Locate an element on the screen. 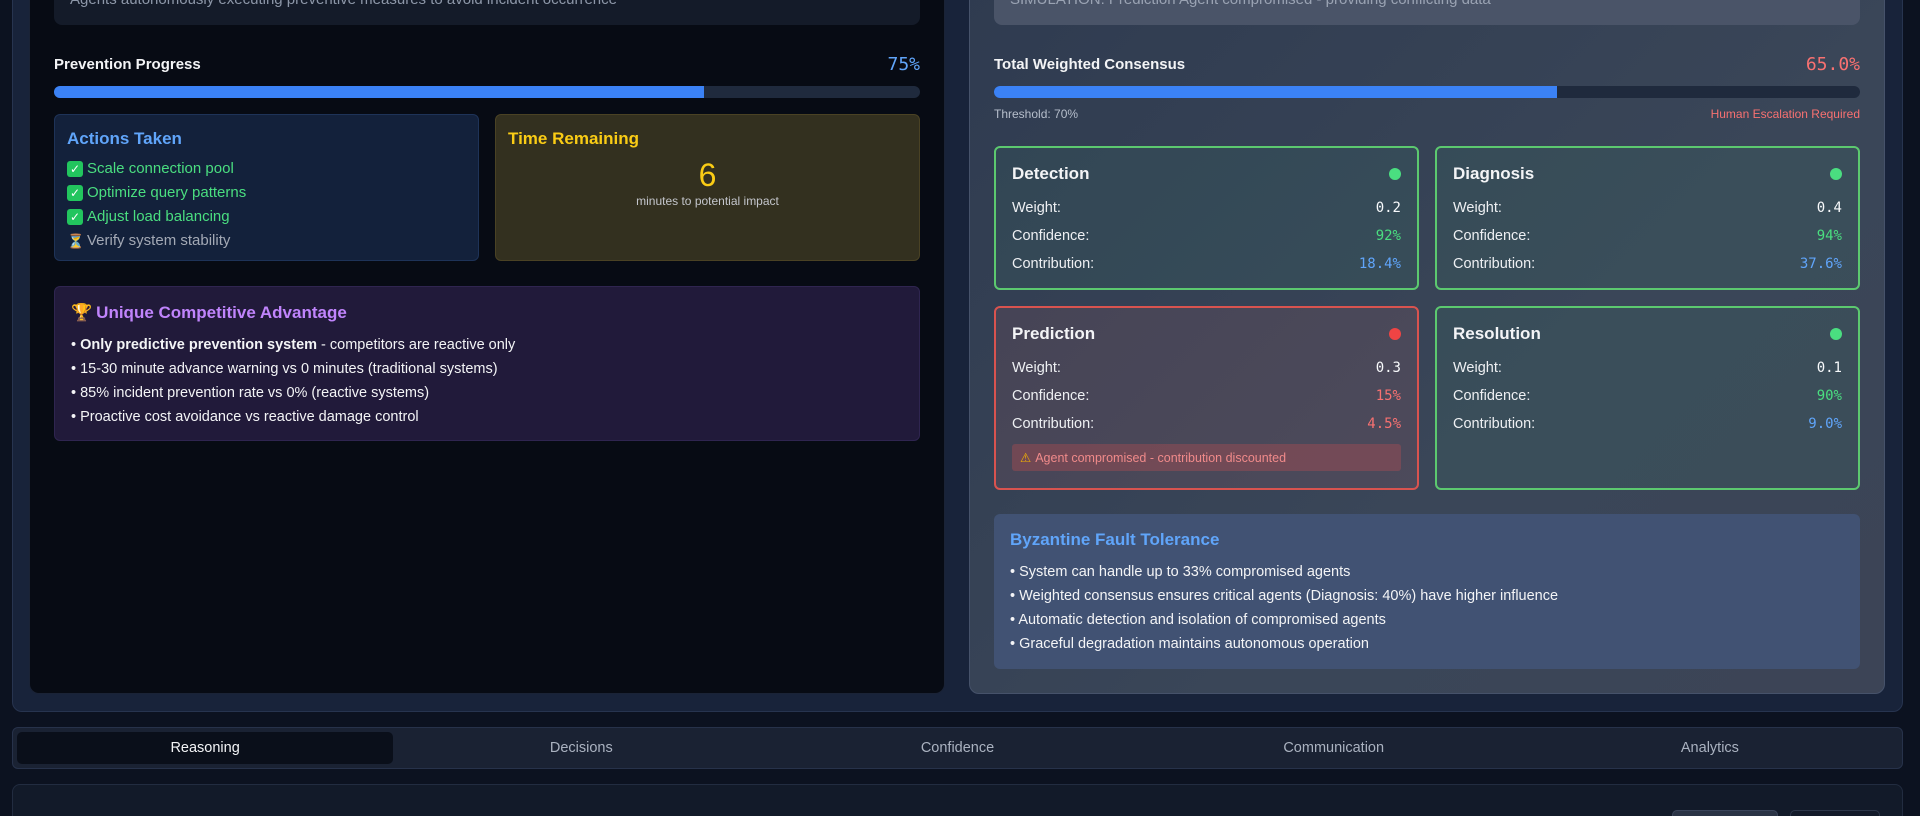  bottom-panel is located at coordinates (957, 800).